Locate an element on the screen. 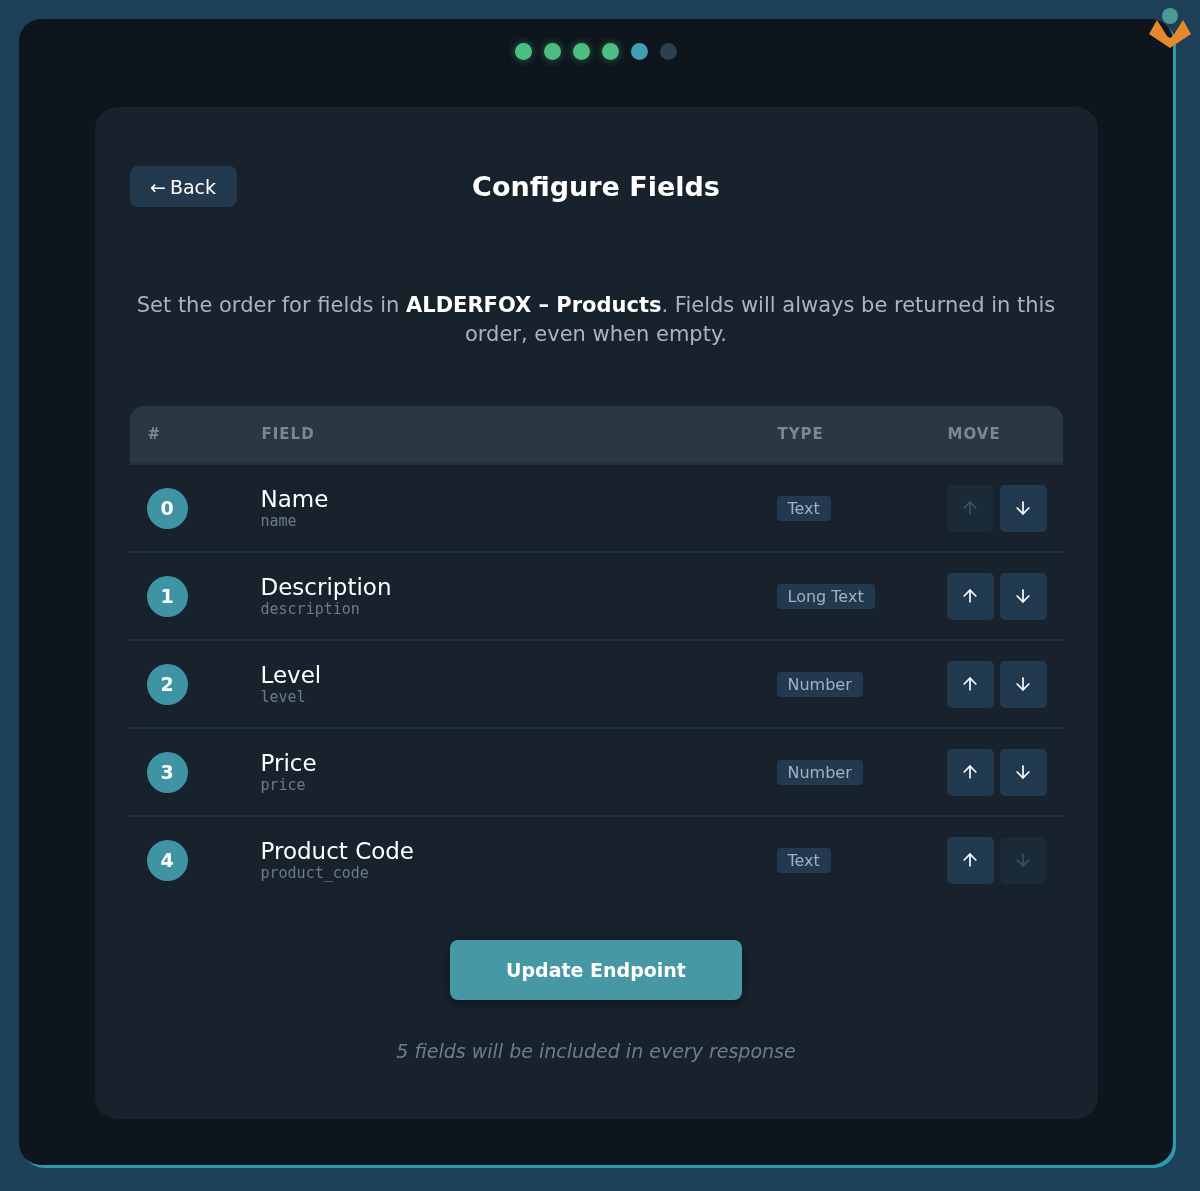 The image size is (1200, 1191). field-key: price is located at coordinates (518, 785).